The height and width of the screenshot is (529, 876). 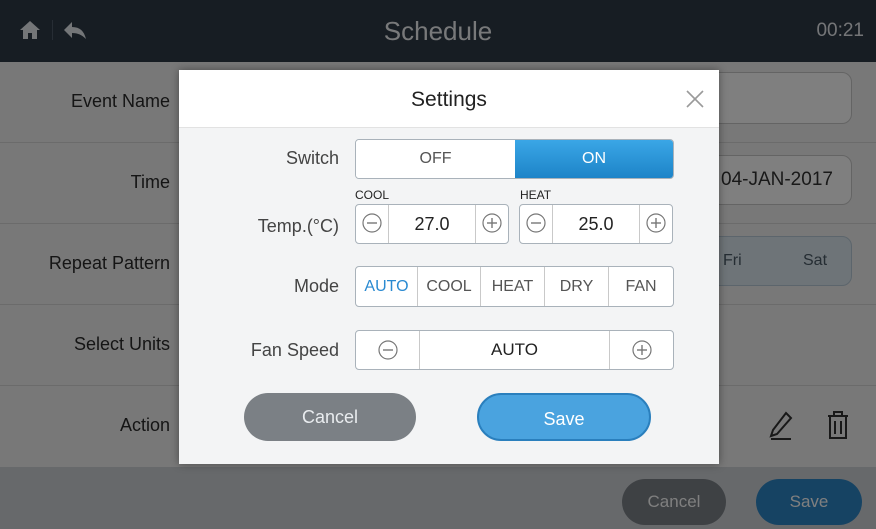 I want to click on cool-temp-stepper: 27.0, so click(x=432, y=224).